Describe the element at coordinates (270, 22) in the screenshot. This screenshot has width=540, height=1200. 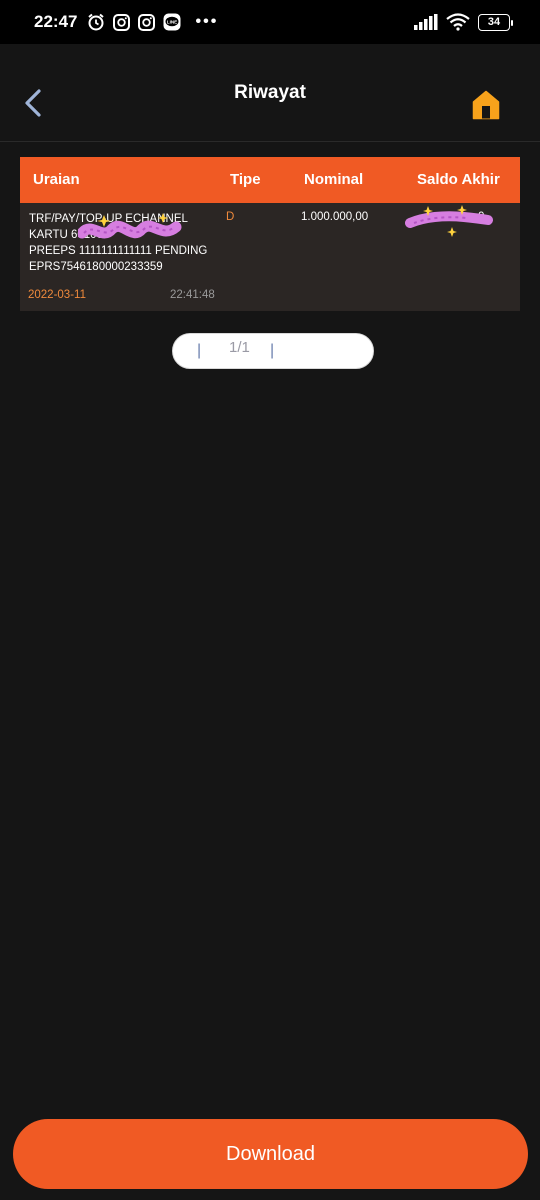
I see `status-bar: 22:47 LINE ••• 34` at that location.